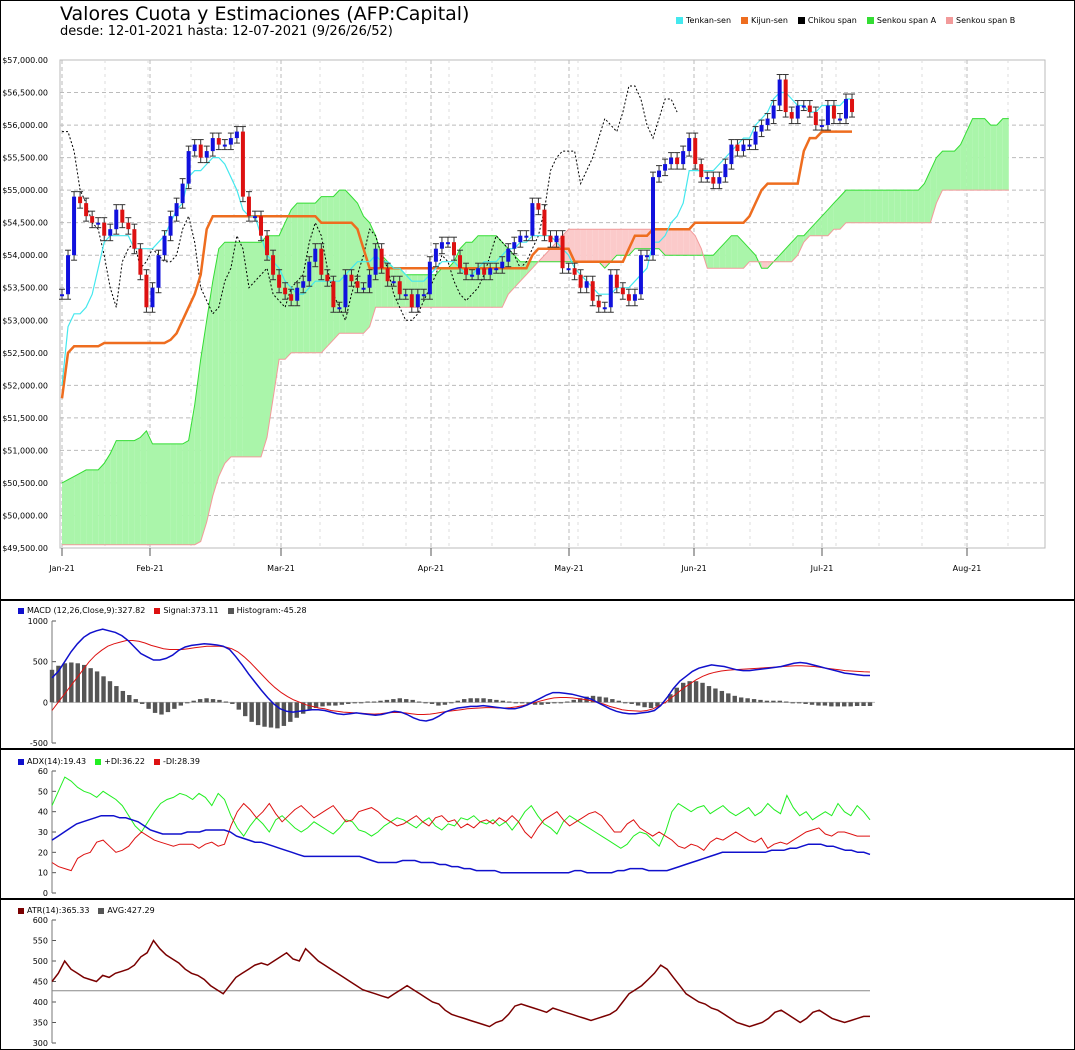 The width and height of the screenshot is (1075, 1050). I want to click on x-tick-label: May-21, so click(568, 568).